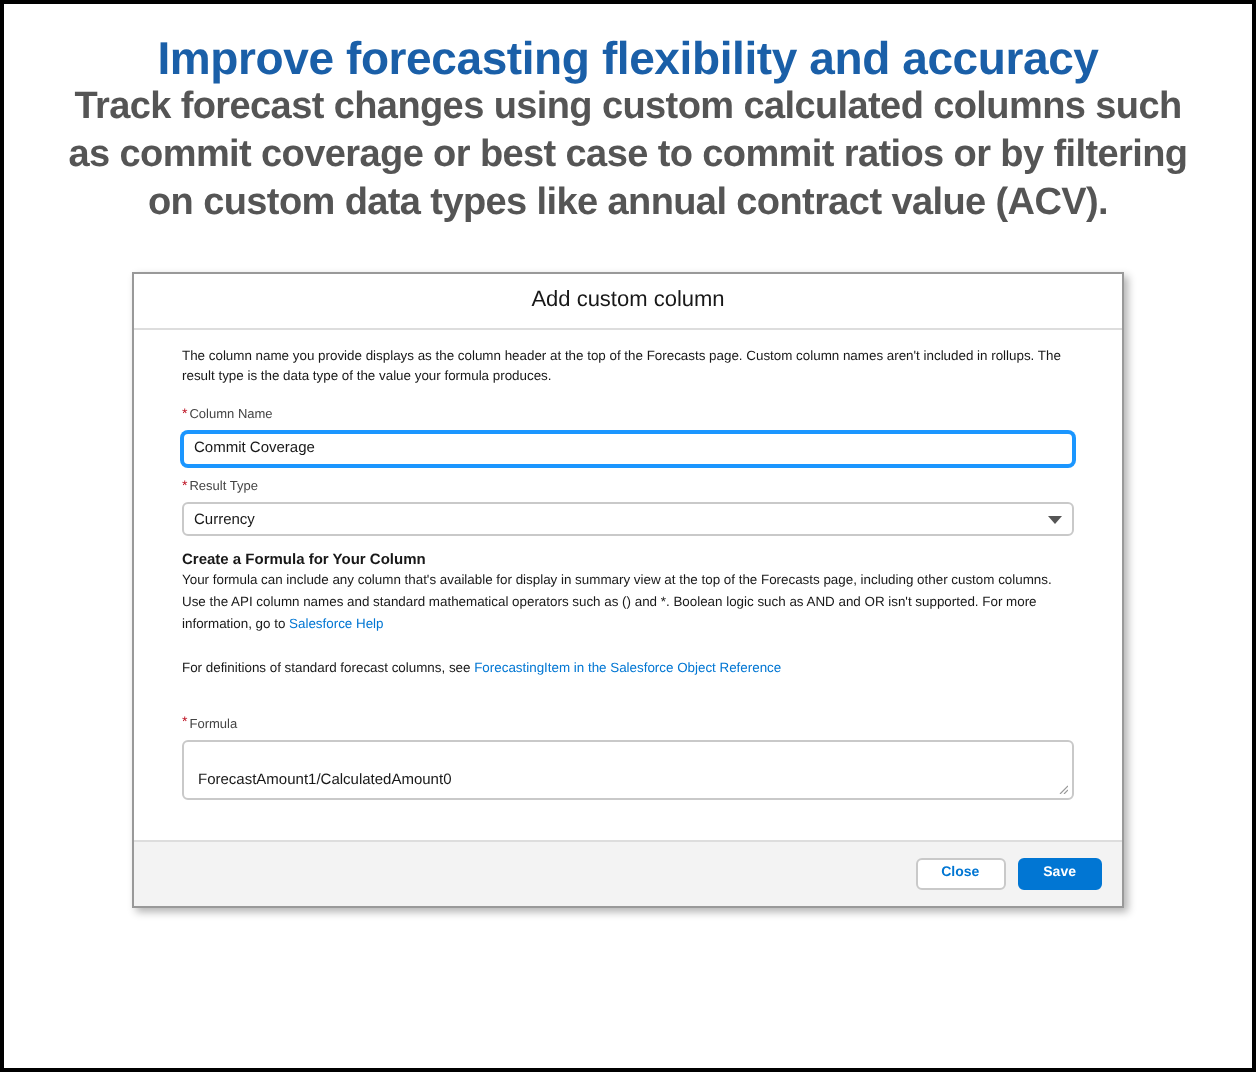 The width and height of the screenshot is (1256, 1072). Describe the element at coordinates (1055, 519) in the screenshot. I see `dropdown-caret-icon` at that location.